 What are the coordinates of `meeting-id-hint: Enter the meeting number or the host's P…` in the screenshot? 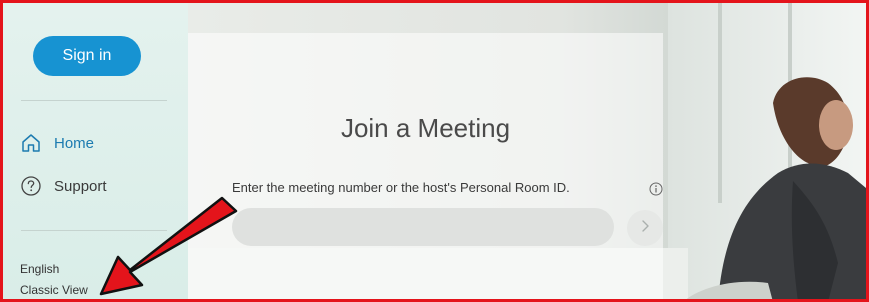 It's located at (401, 187).